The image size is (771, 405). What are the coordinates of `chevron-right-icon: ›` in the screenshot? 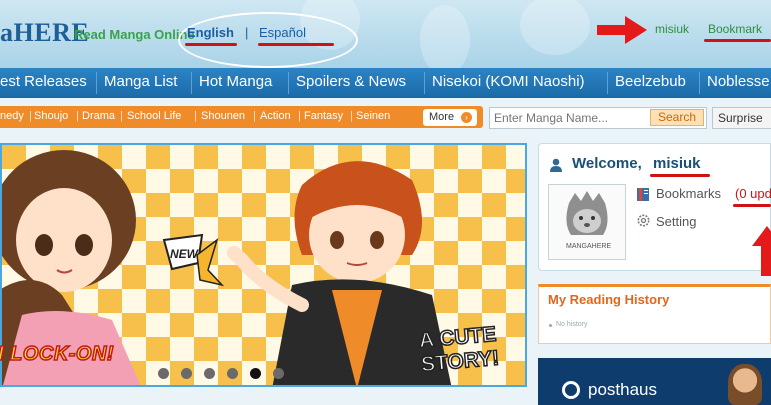 It's located at (466, 117).